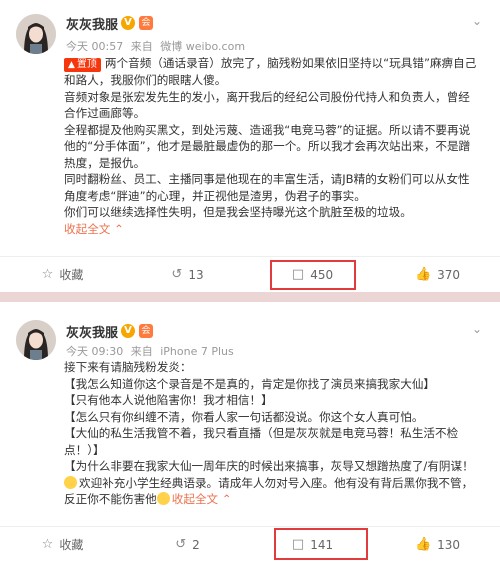 Image resolution: width=500 pixels, height=562 pixels. I want to click on post-meta: 今天 00:57 来自 微博 weibo.com, so click(157, 46).